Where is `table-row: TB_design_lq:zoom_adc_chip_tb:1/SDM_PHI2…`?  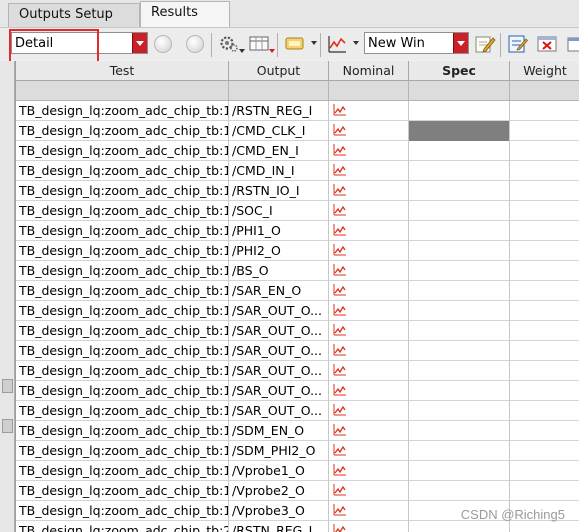 table-row: TB_design_lq:zoom_adc_chip_tb:1/SDM_PHI2… is located at coordinates (297, 451).